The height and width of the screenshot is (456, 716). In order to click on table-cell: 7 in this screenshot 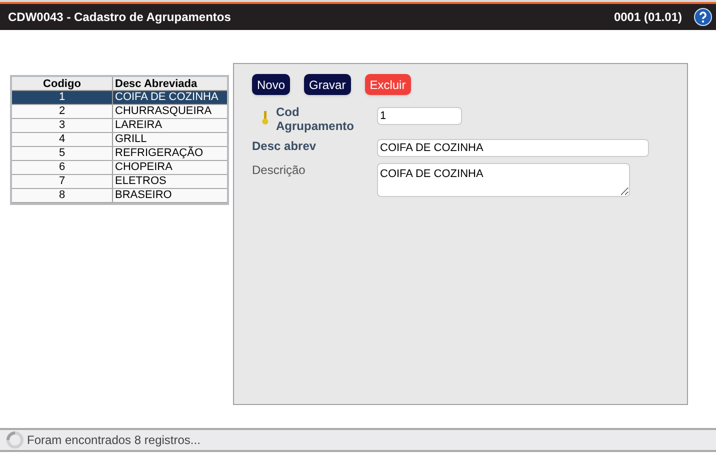, I will do `click(62, 181)`.